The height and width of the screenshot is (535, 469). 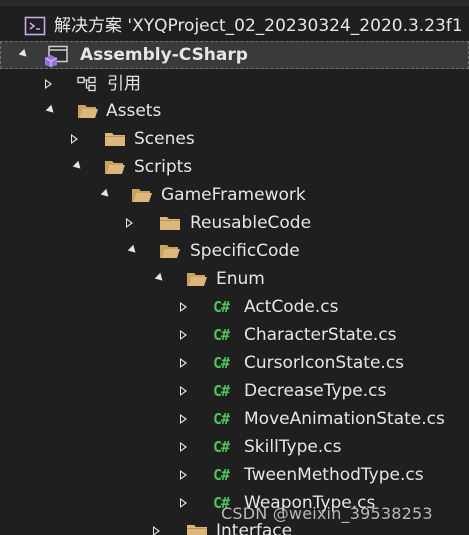 What do you see at coordinates (234, 391) in the screenshot?
I see `file-node: C# DecreaseType.cs` at bounding box center [234, 391].